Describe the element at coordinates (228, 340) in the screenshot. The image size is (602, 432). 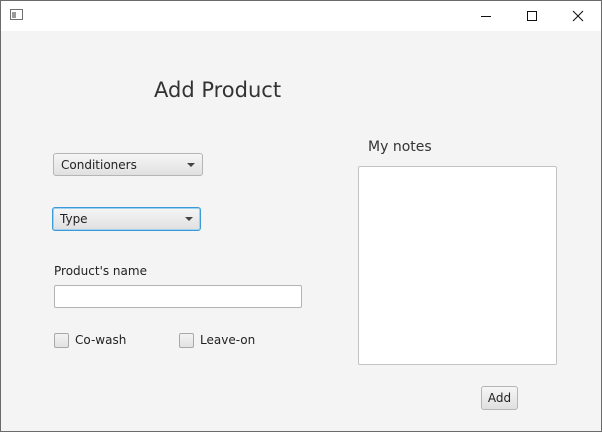
I see `checkbox-label: Leave-on` at that location.